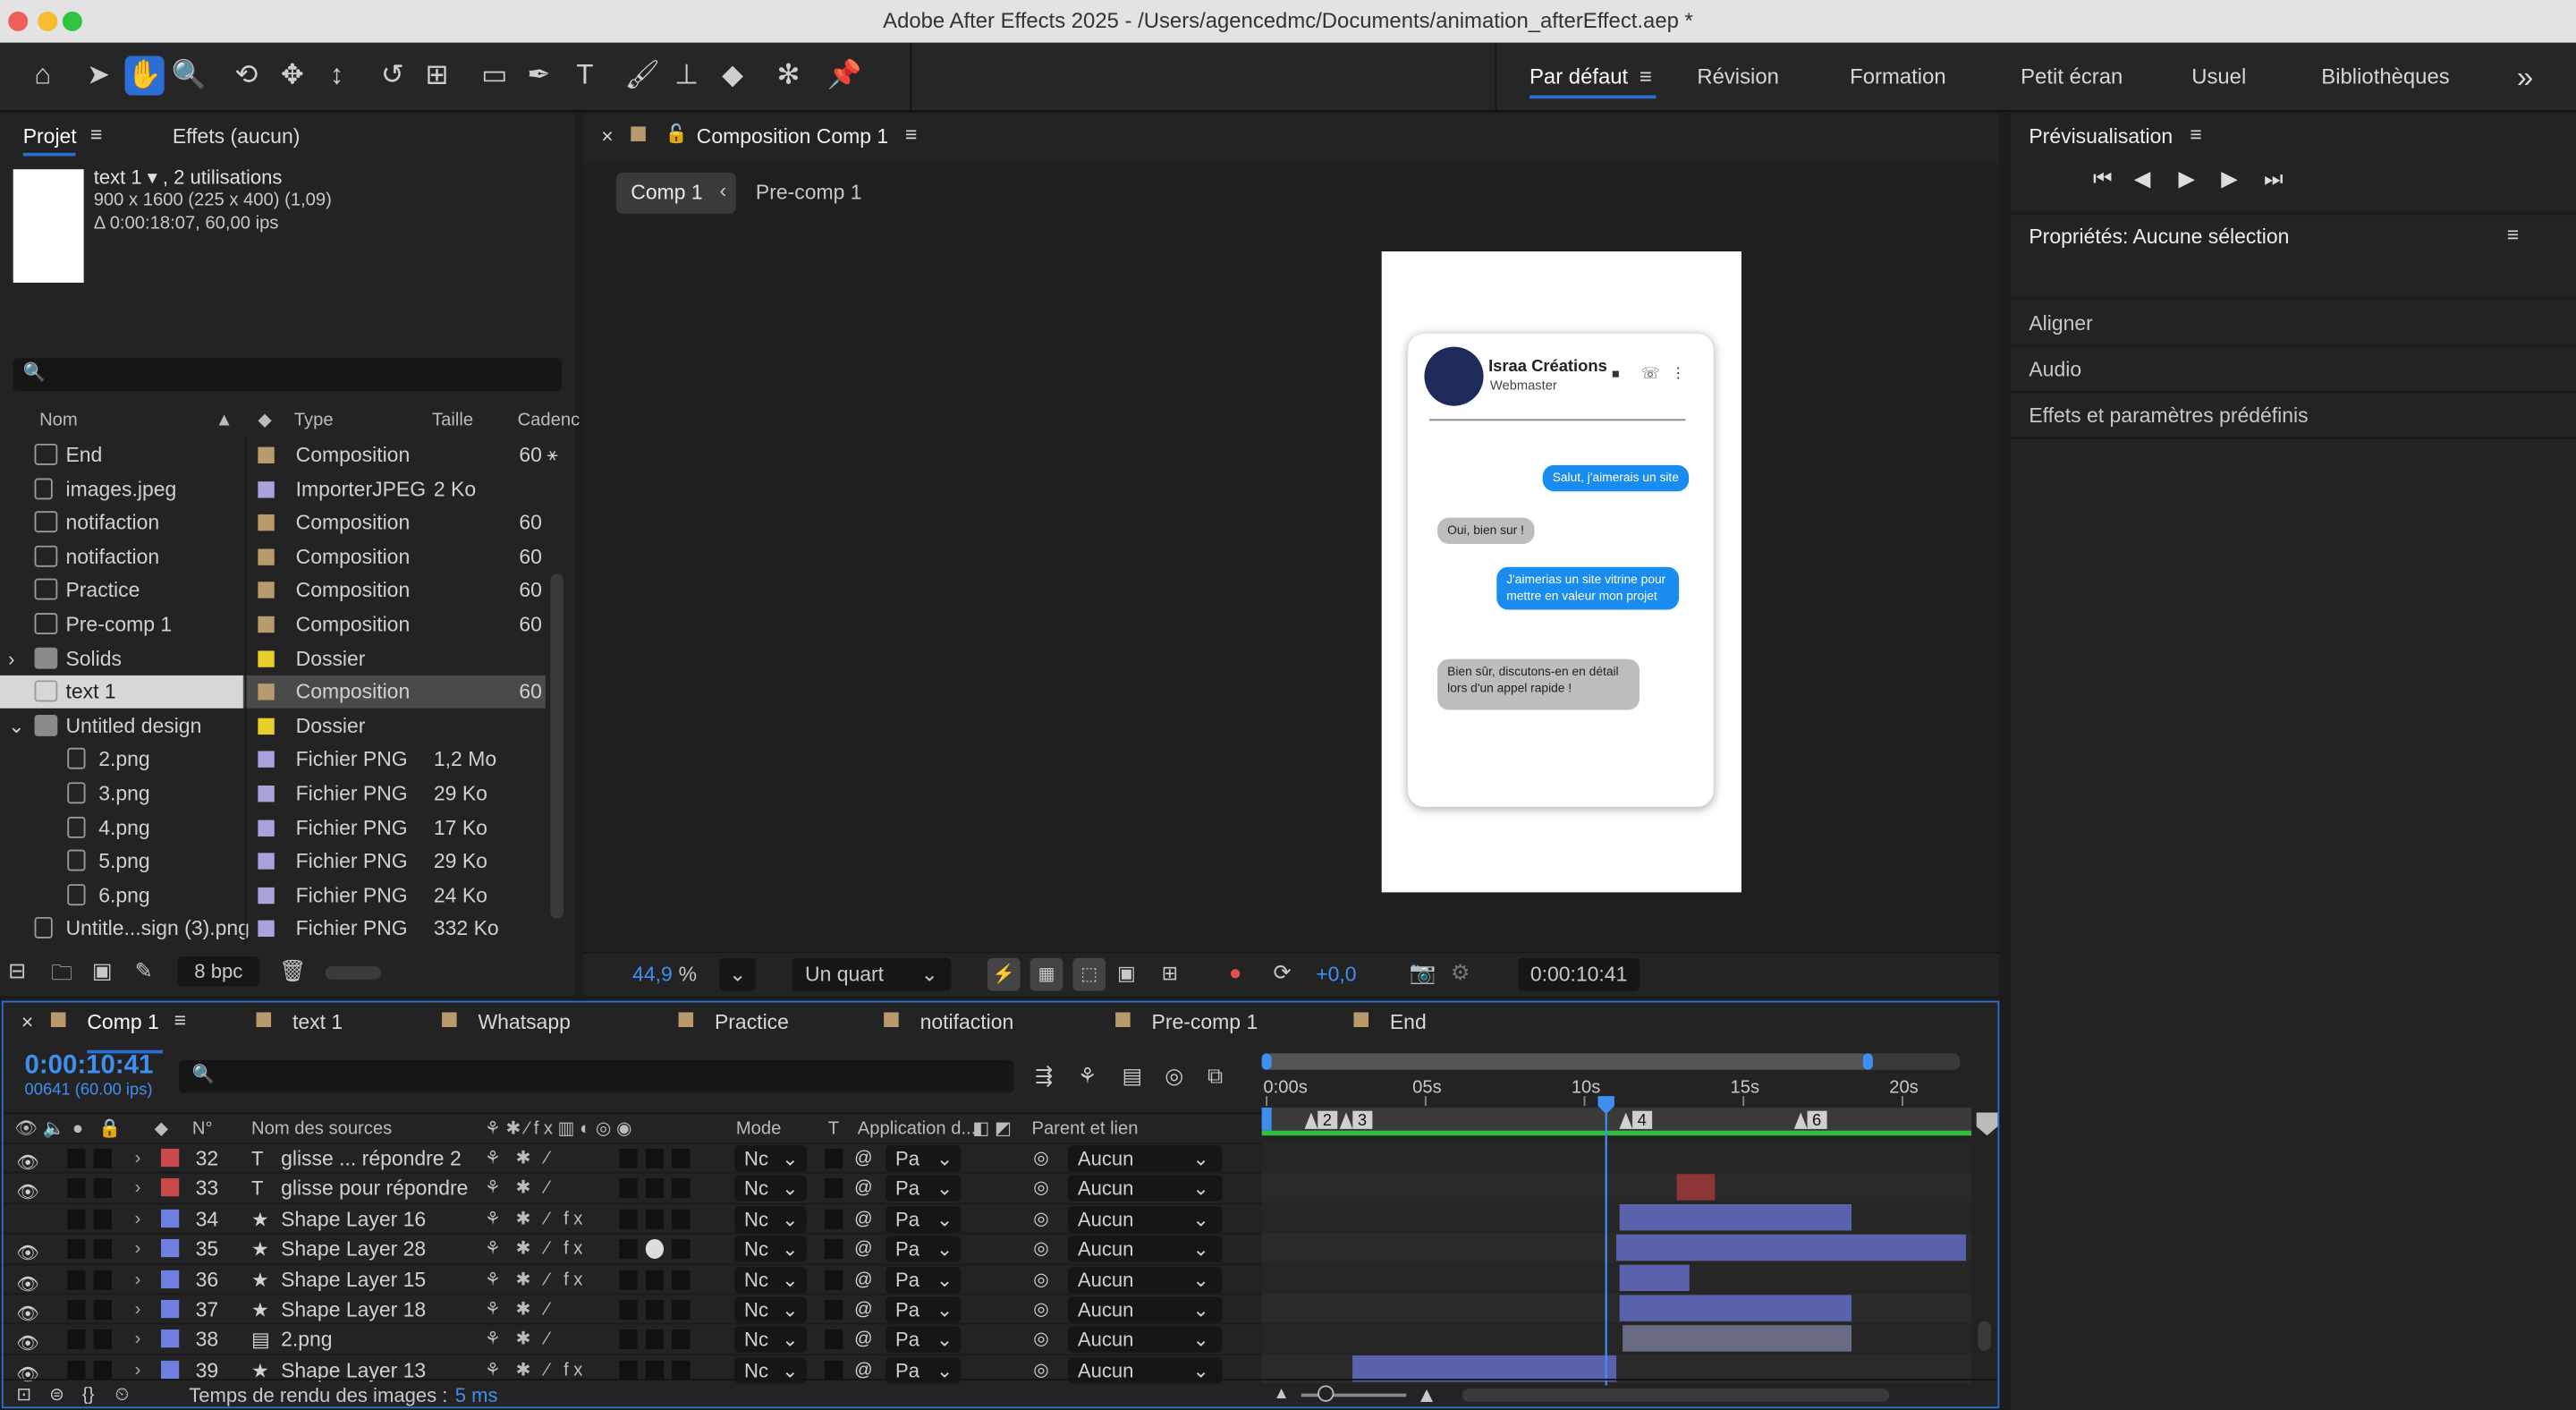 The height and width of the screenshot is (1410, 2576). What do you see at coordinates (1408, 1023) in the screenshot?
I see `timeline-tab: End` at bounding box center [1408, 1023].